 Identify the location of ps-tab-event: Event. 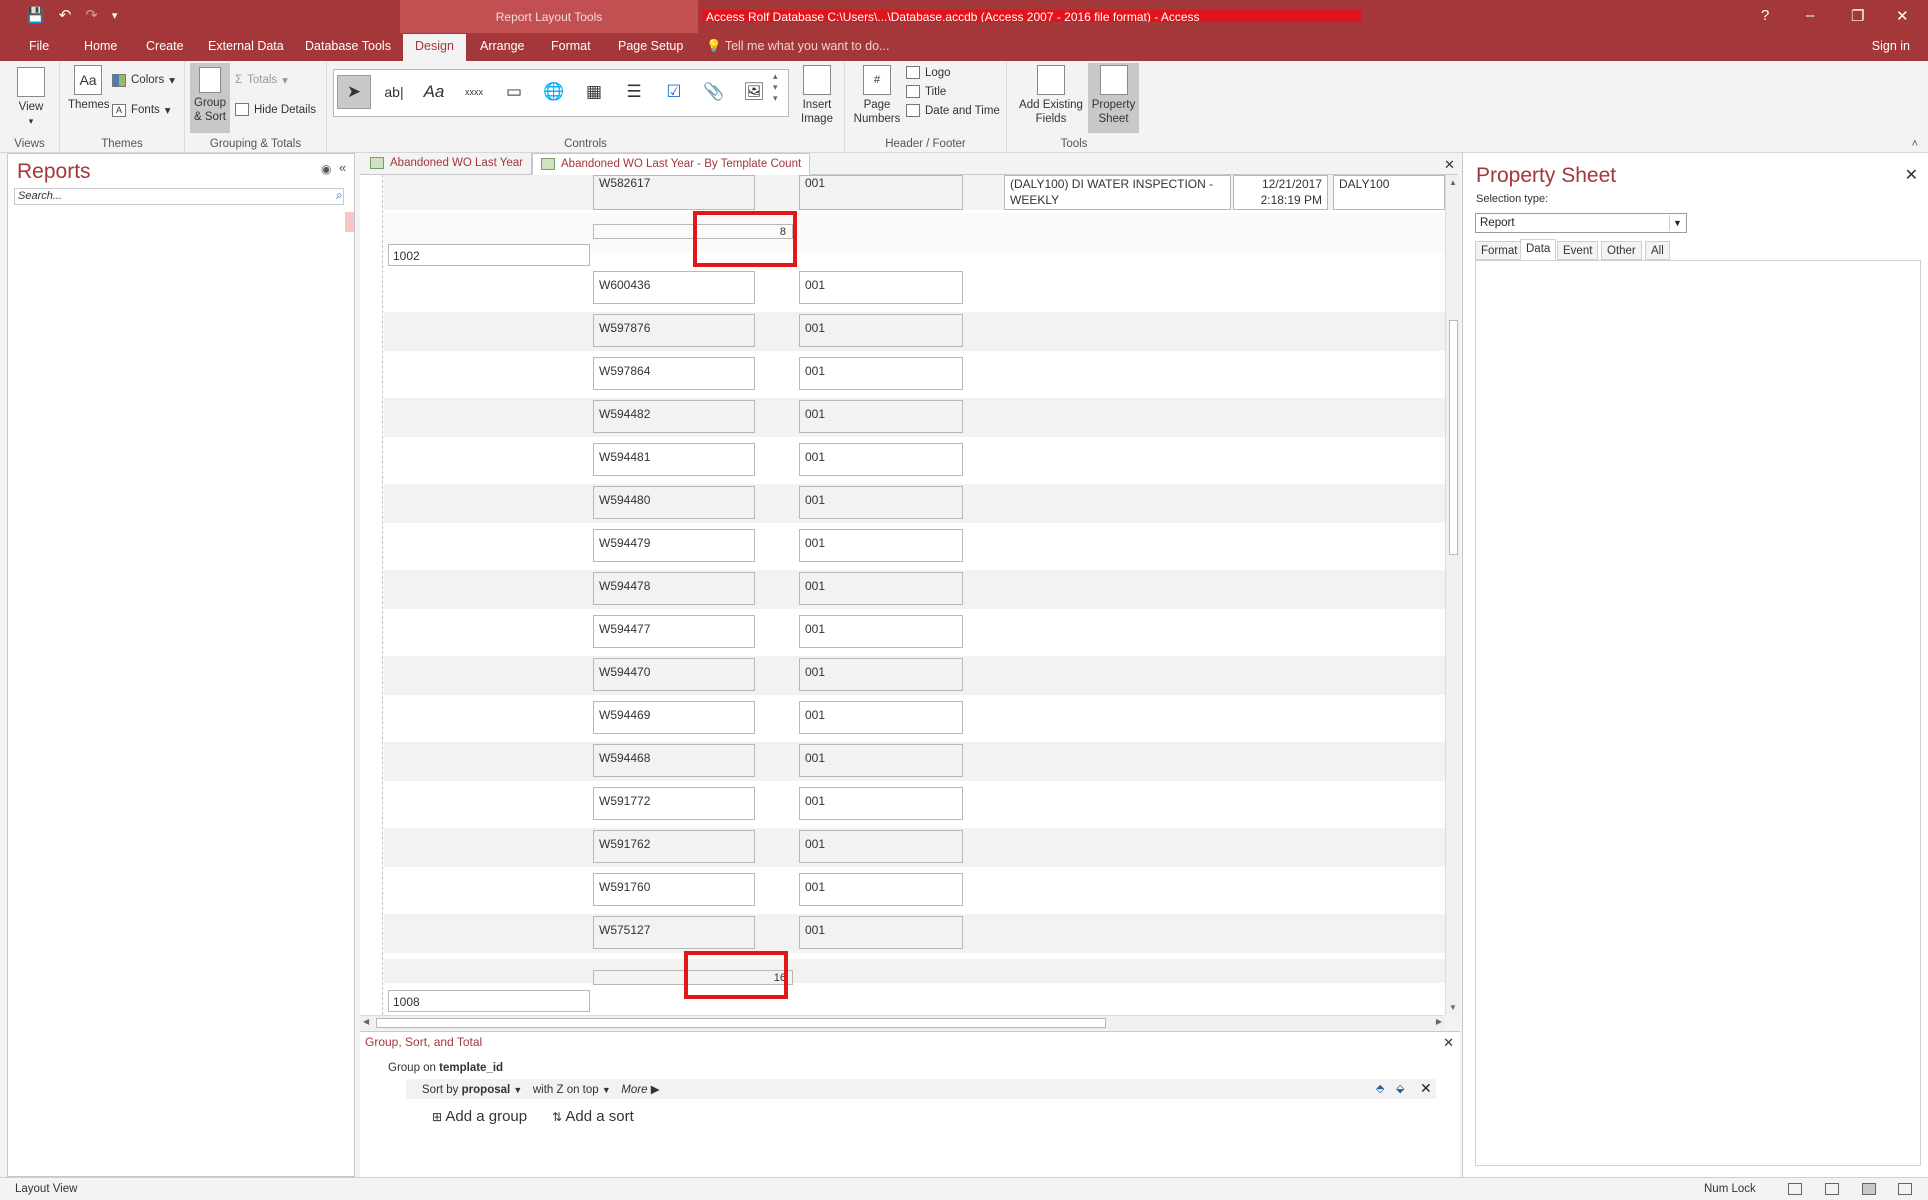
(1578, 250).